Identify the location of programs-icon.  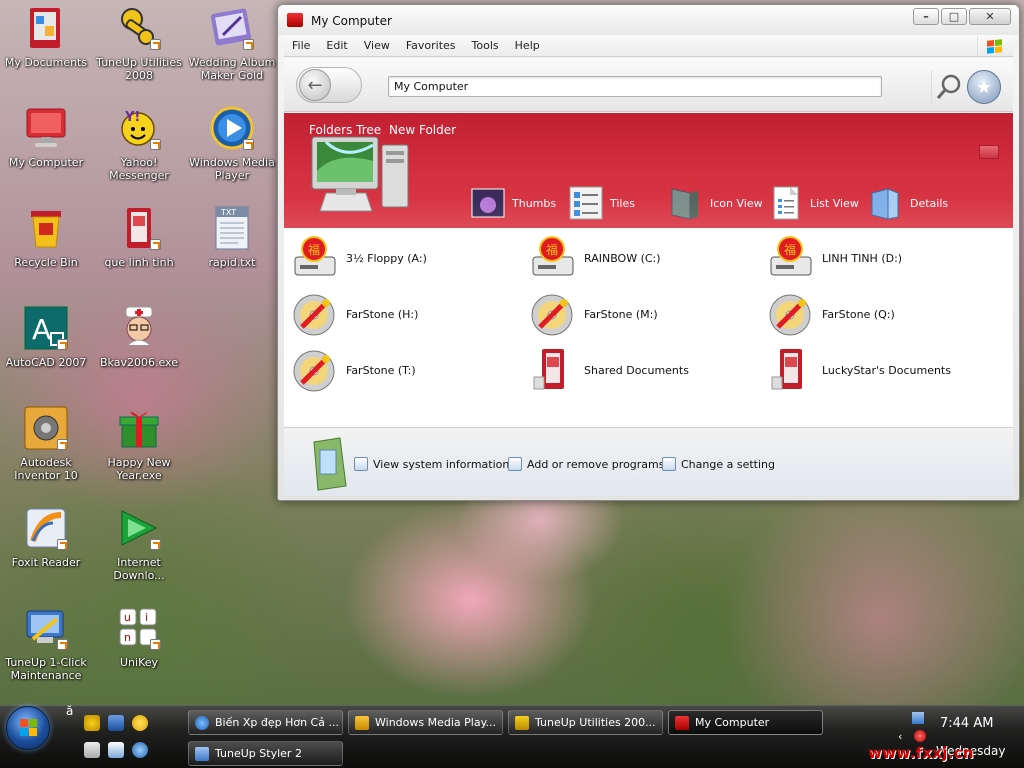
(515, 464).